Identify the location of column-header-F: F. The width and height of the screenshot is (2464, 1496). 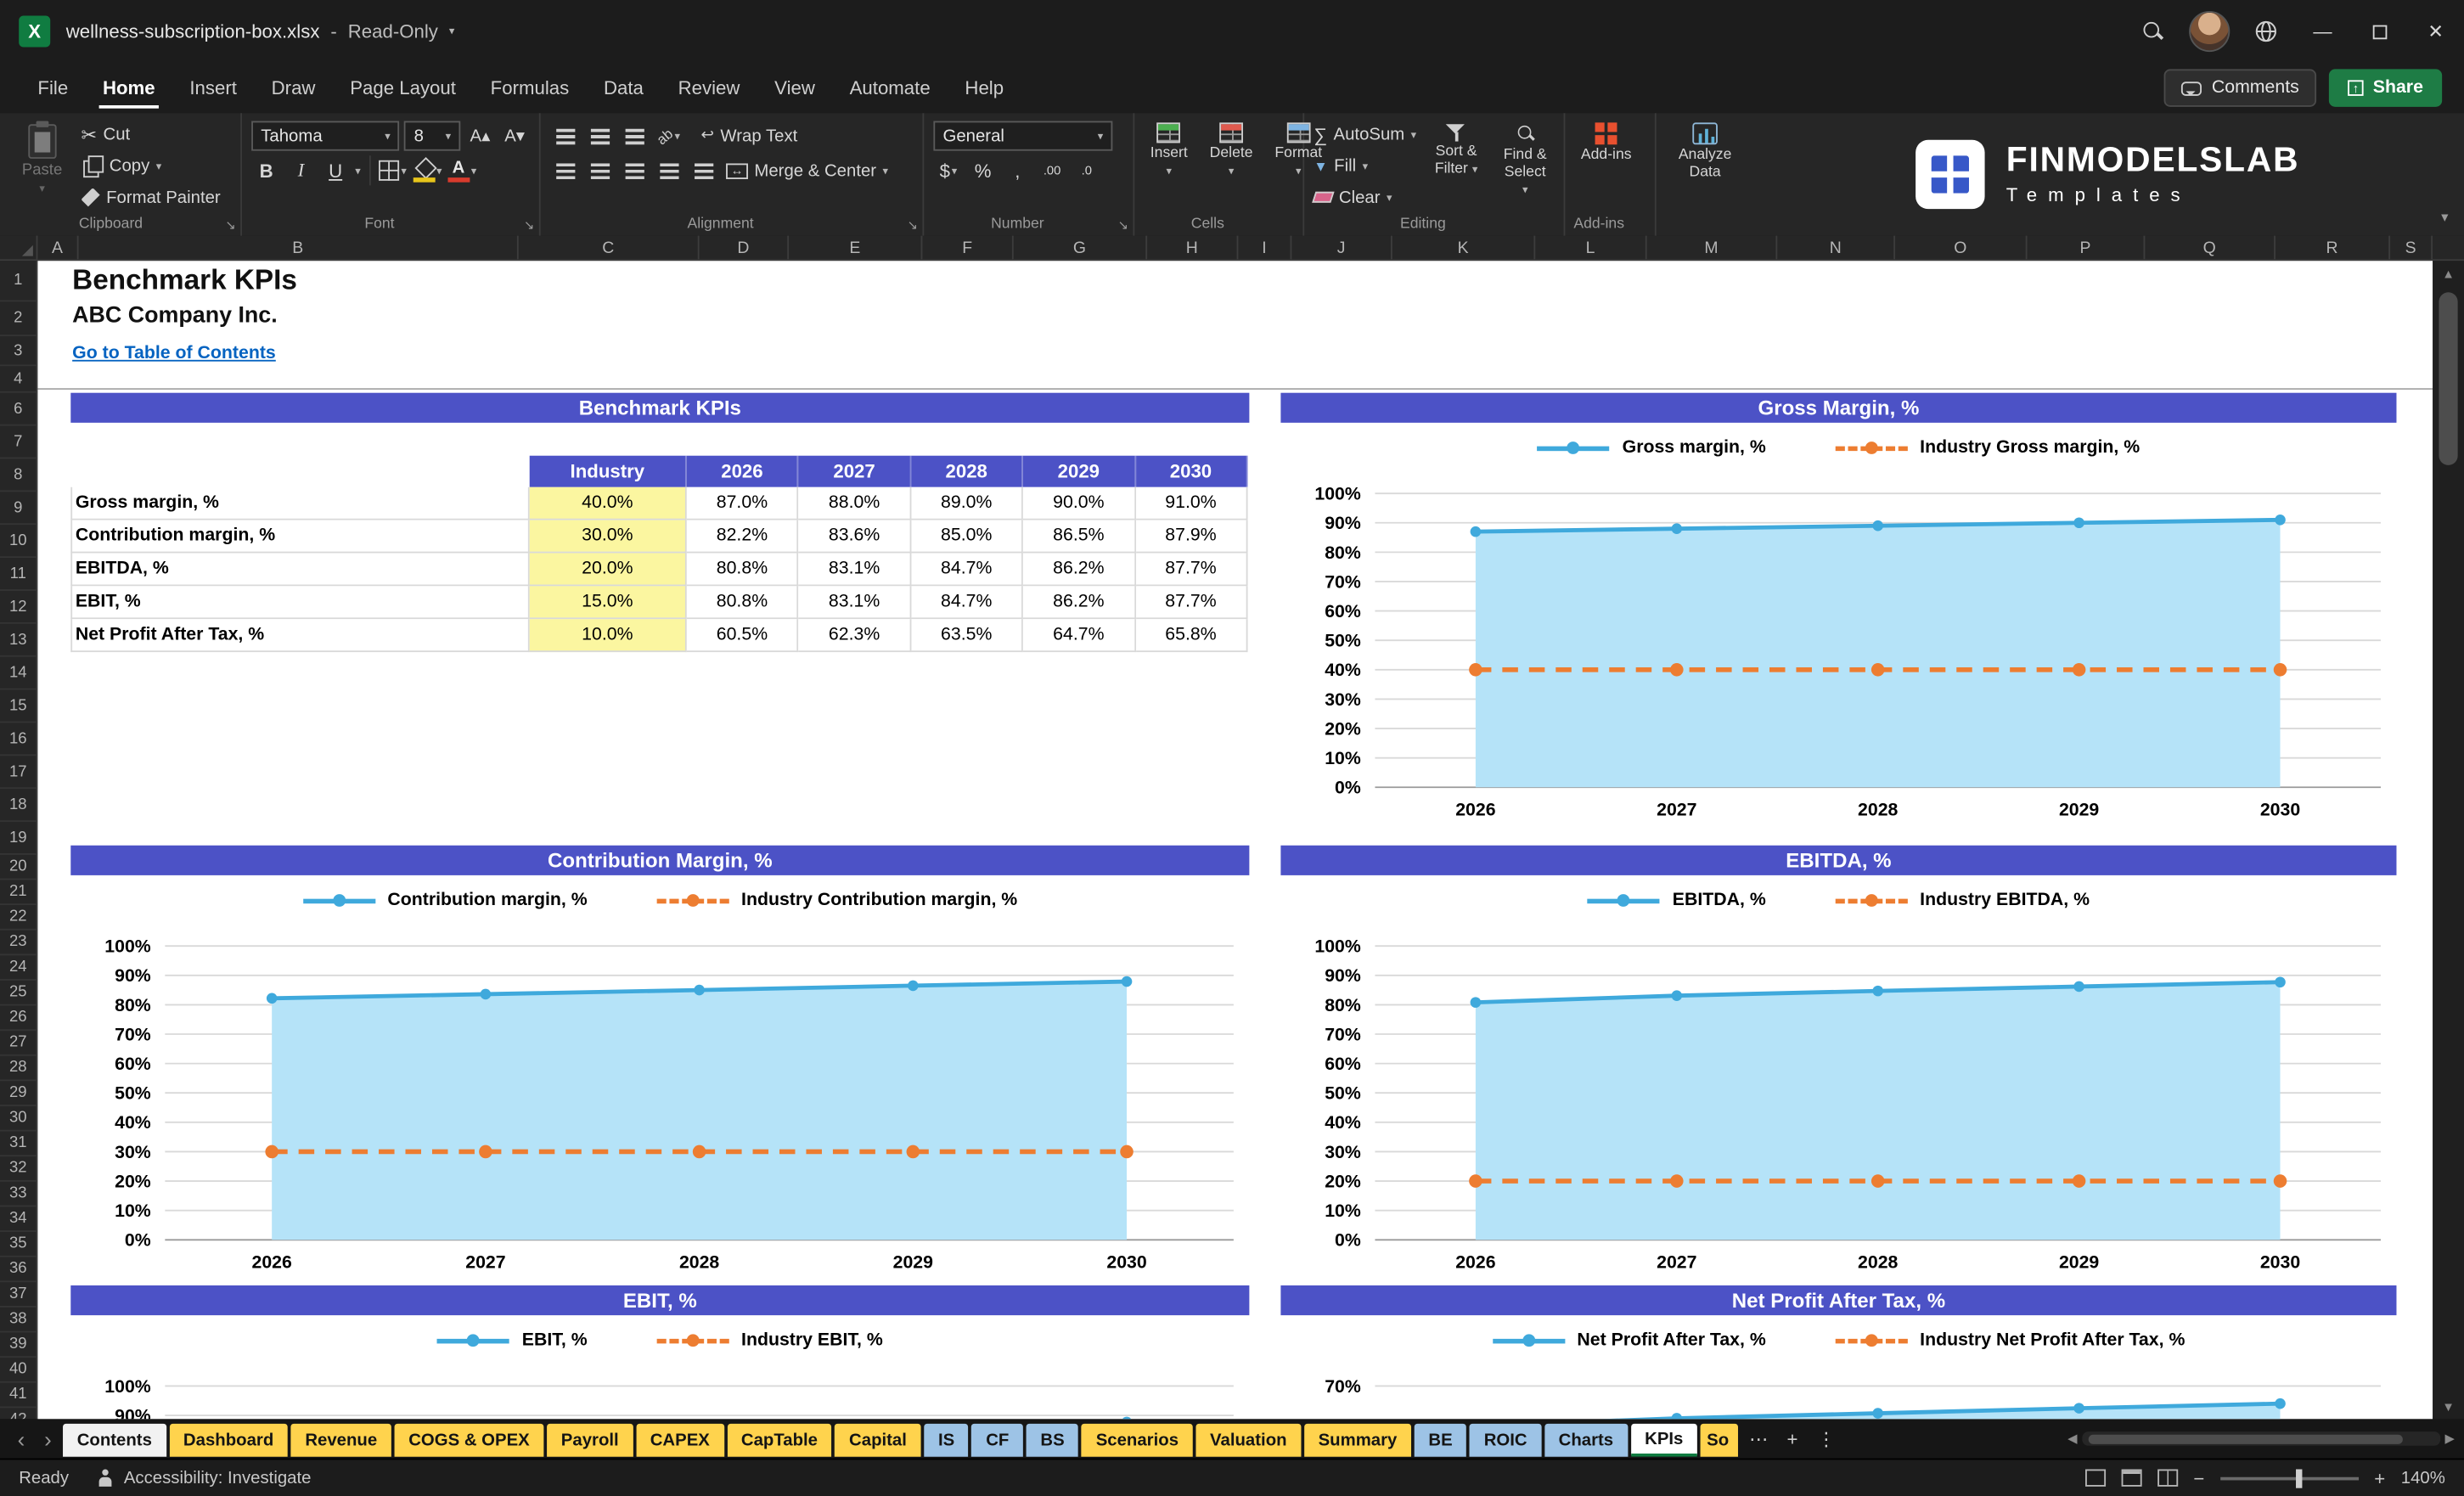
(968, 247).